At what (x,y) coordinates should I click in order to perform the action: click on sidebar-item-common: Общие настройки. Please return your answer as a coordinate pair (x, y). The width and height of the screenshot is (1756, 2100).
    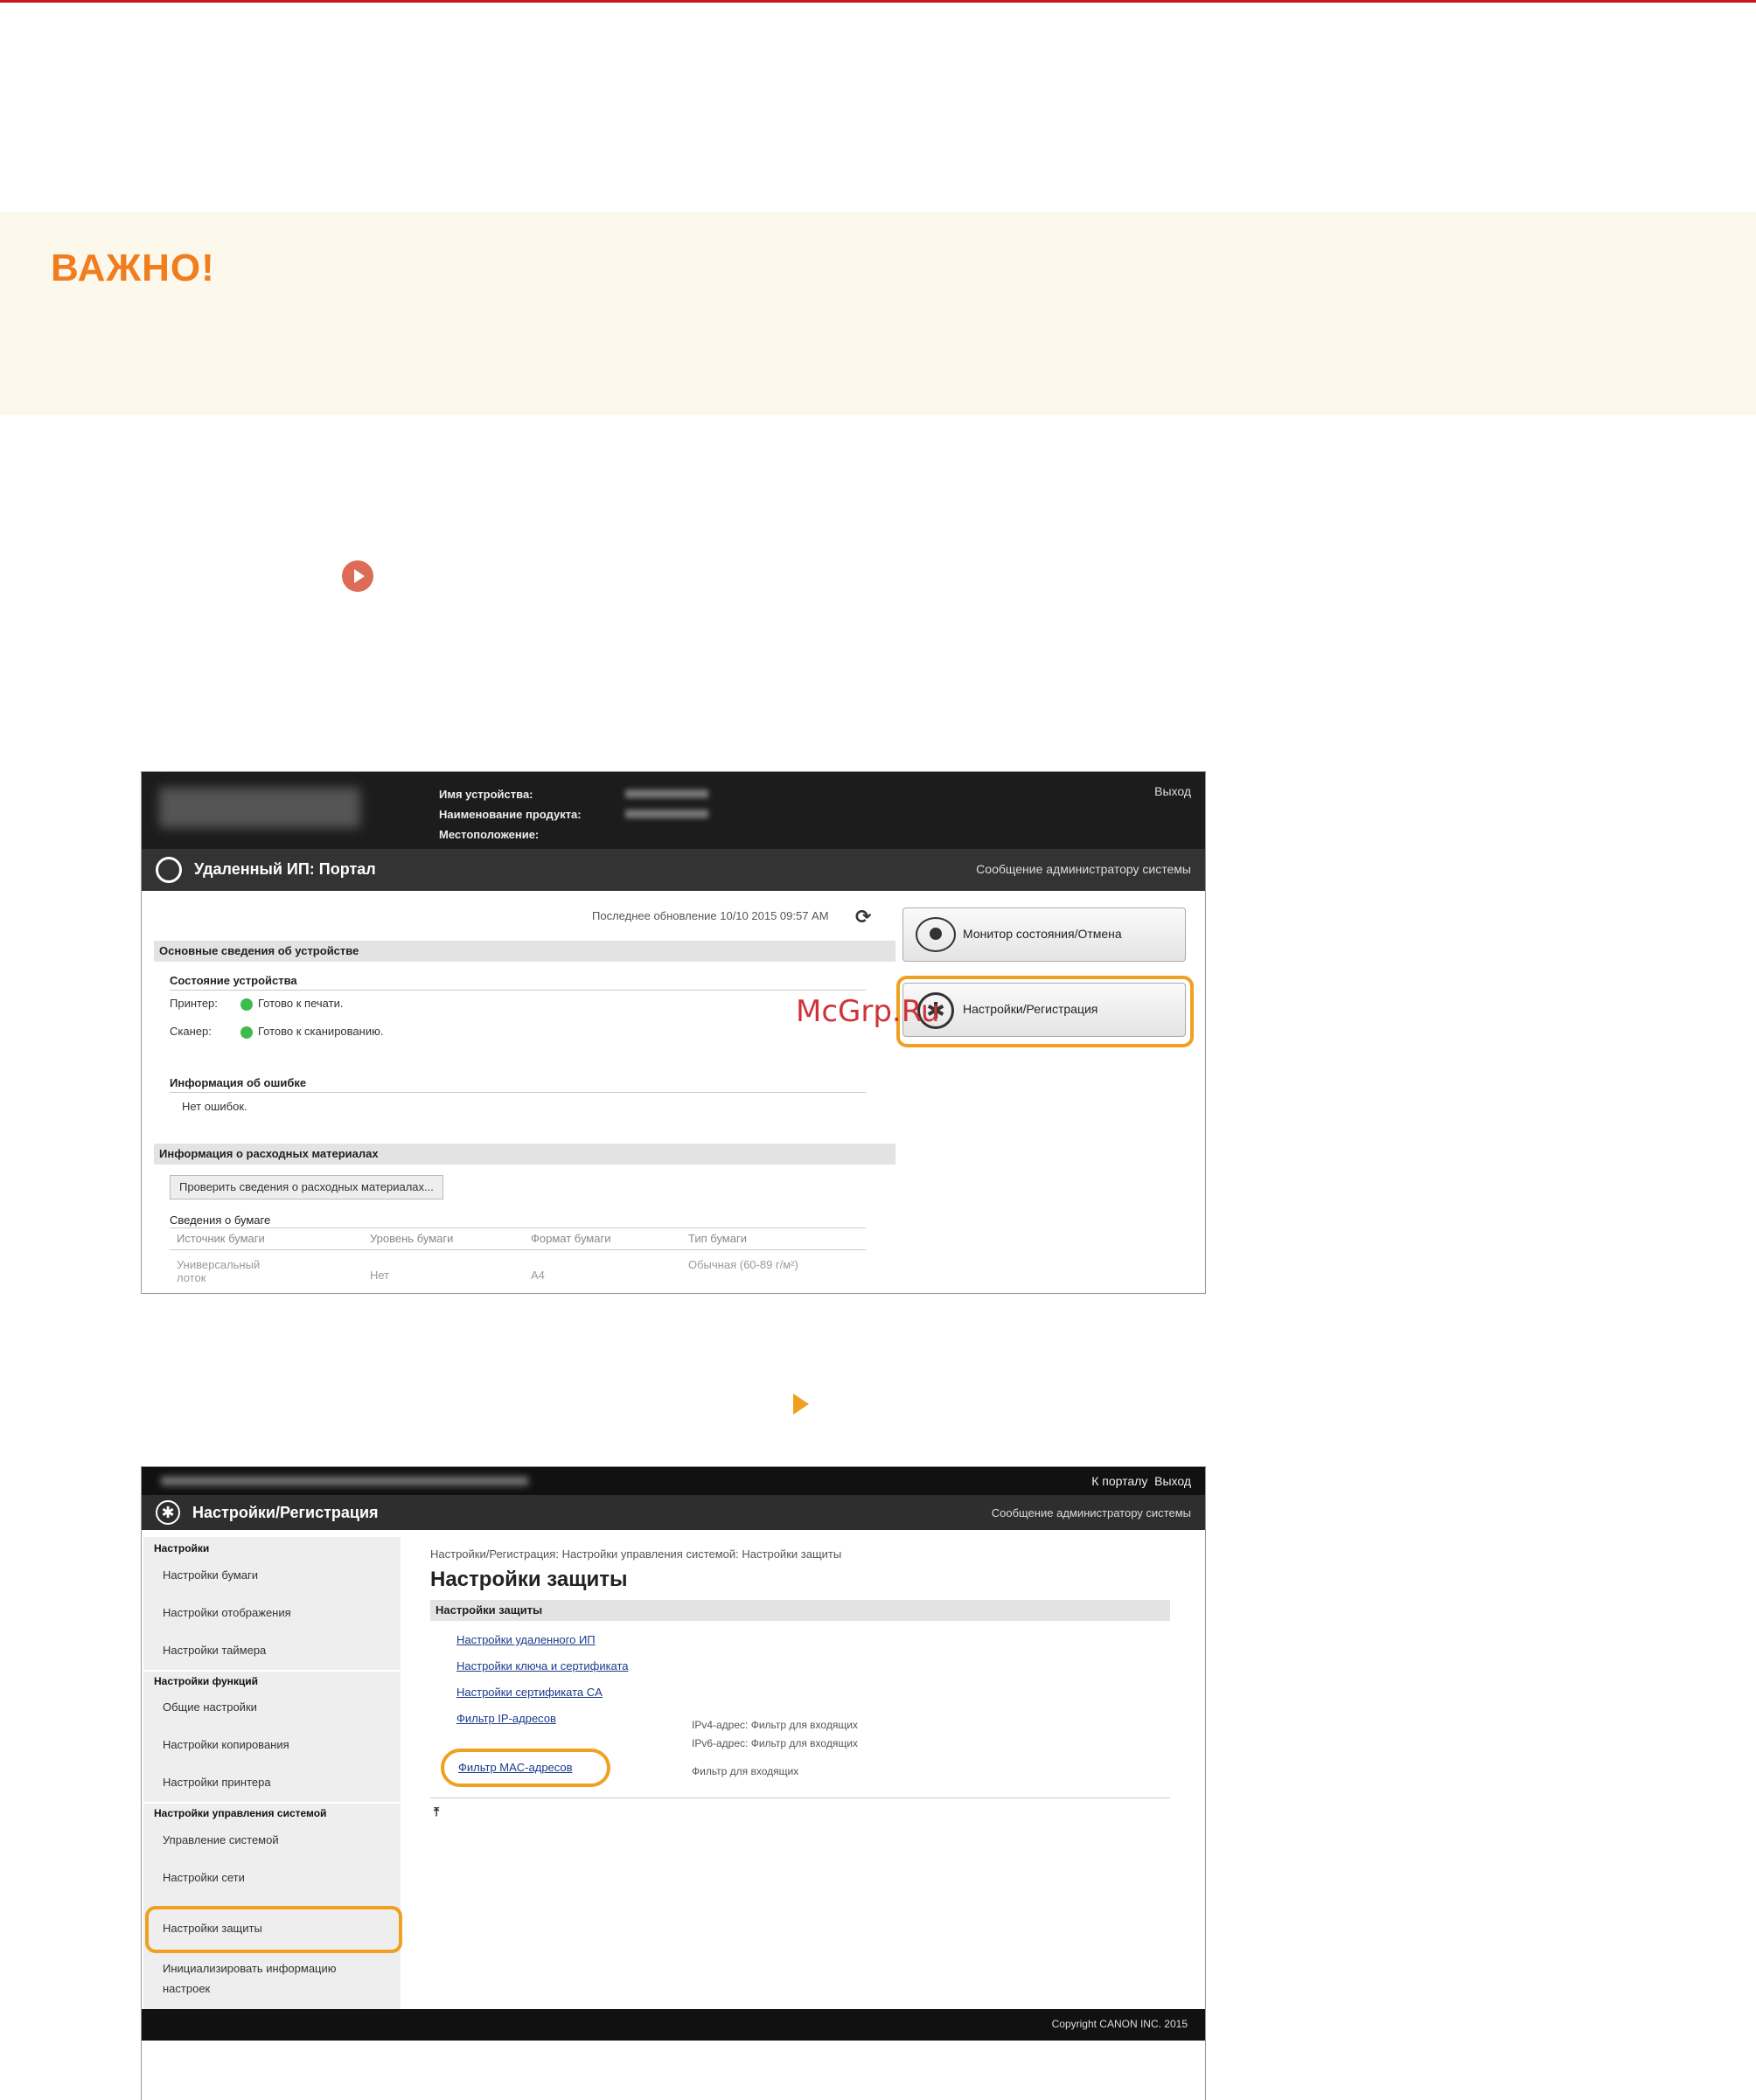
    Looking at the image, I should click on (210, 1707).